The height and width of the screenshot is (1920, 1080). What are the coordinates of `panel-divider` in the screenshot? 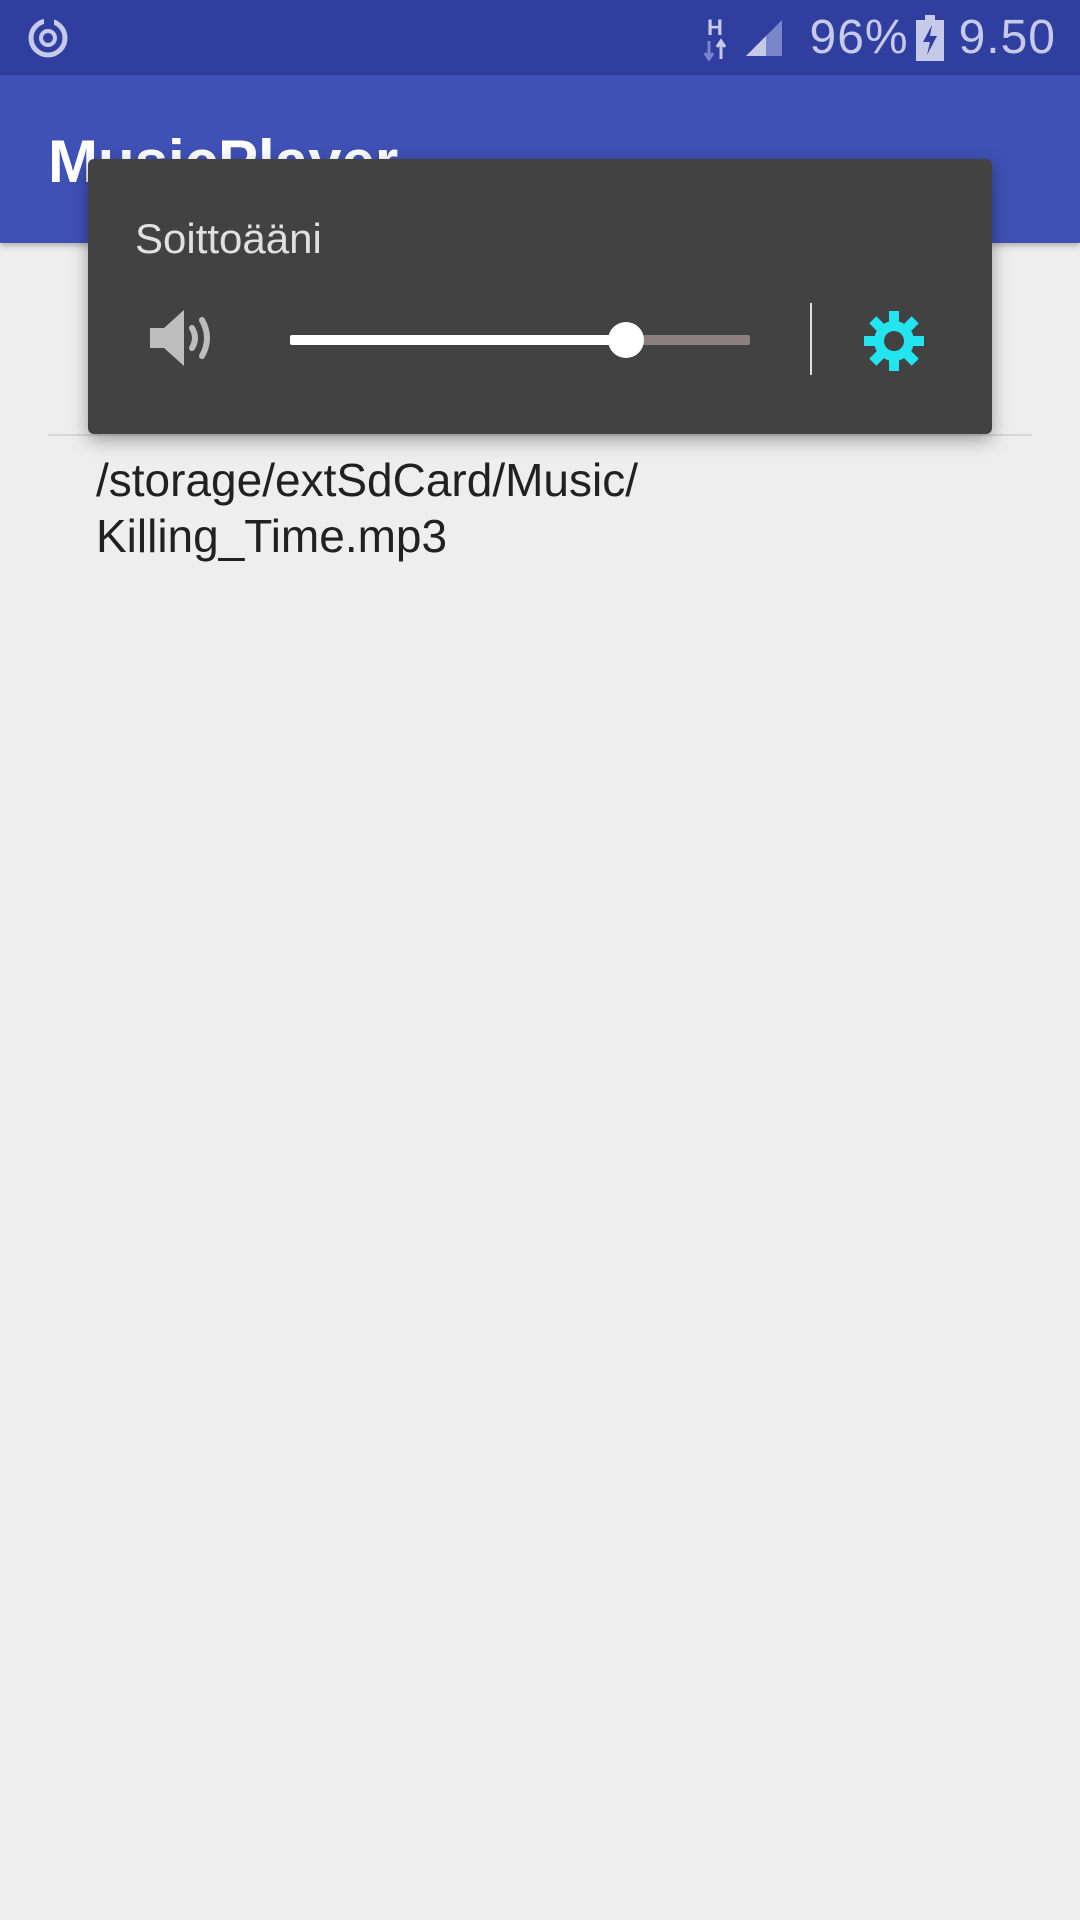 It's located at (811, 339).